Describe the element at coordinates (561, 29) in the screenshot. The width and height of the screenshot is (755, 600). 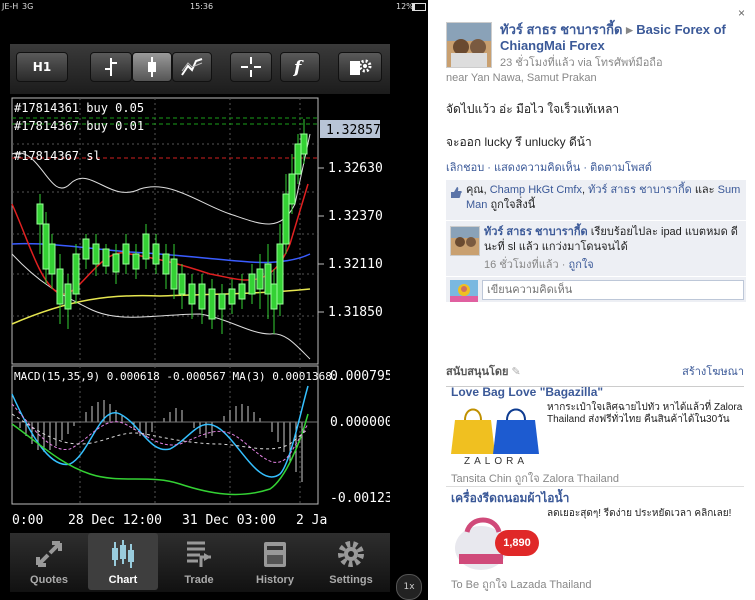
I see `author-link: ทัวร์ สาธร ชาบารากี้ด` at that location.